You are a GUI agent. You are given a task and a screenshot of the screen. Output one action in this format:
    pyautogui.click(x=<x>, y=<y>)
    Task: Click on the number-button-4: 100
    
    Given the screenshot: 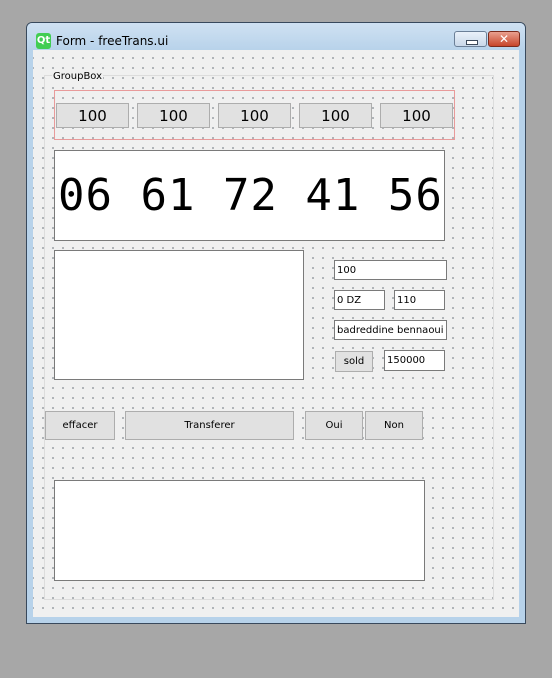 What is the action you would take?
    pyautogui.click(x=335, y=115)
    